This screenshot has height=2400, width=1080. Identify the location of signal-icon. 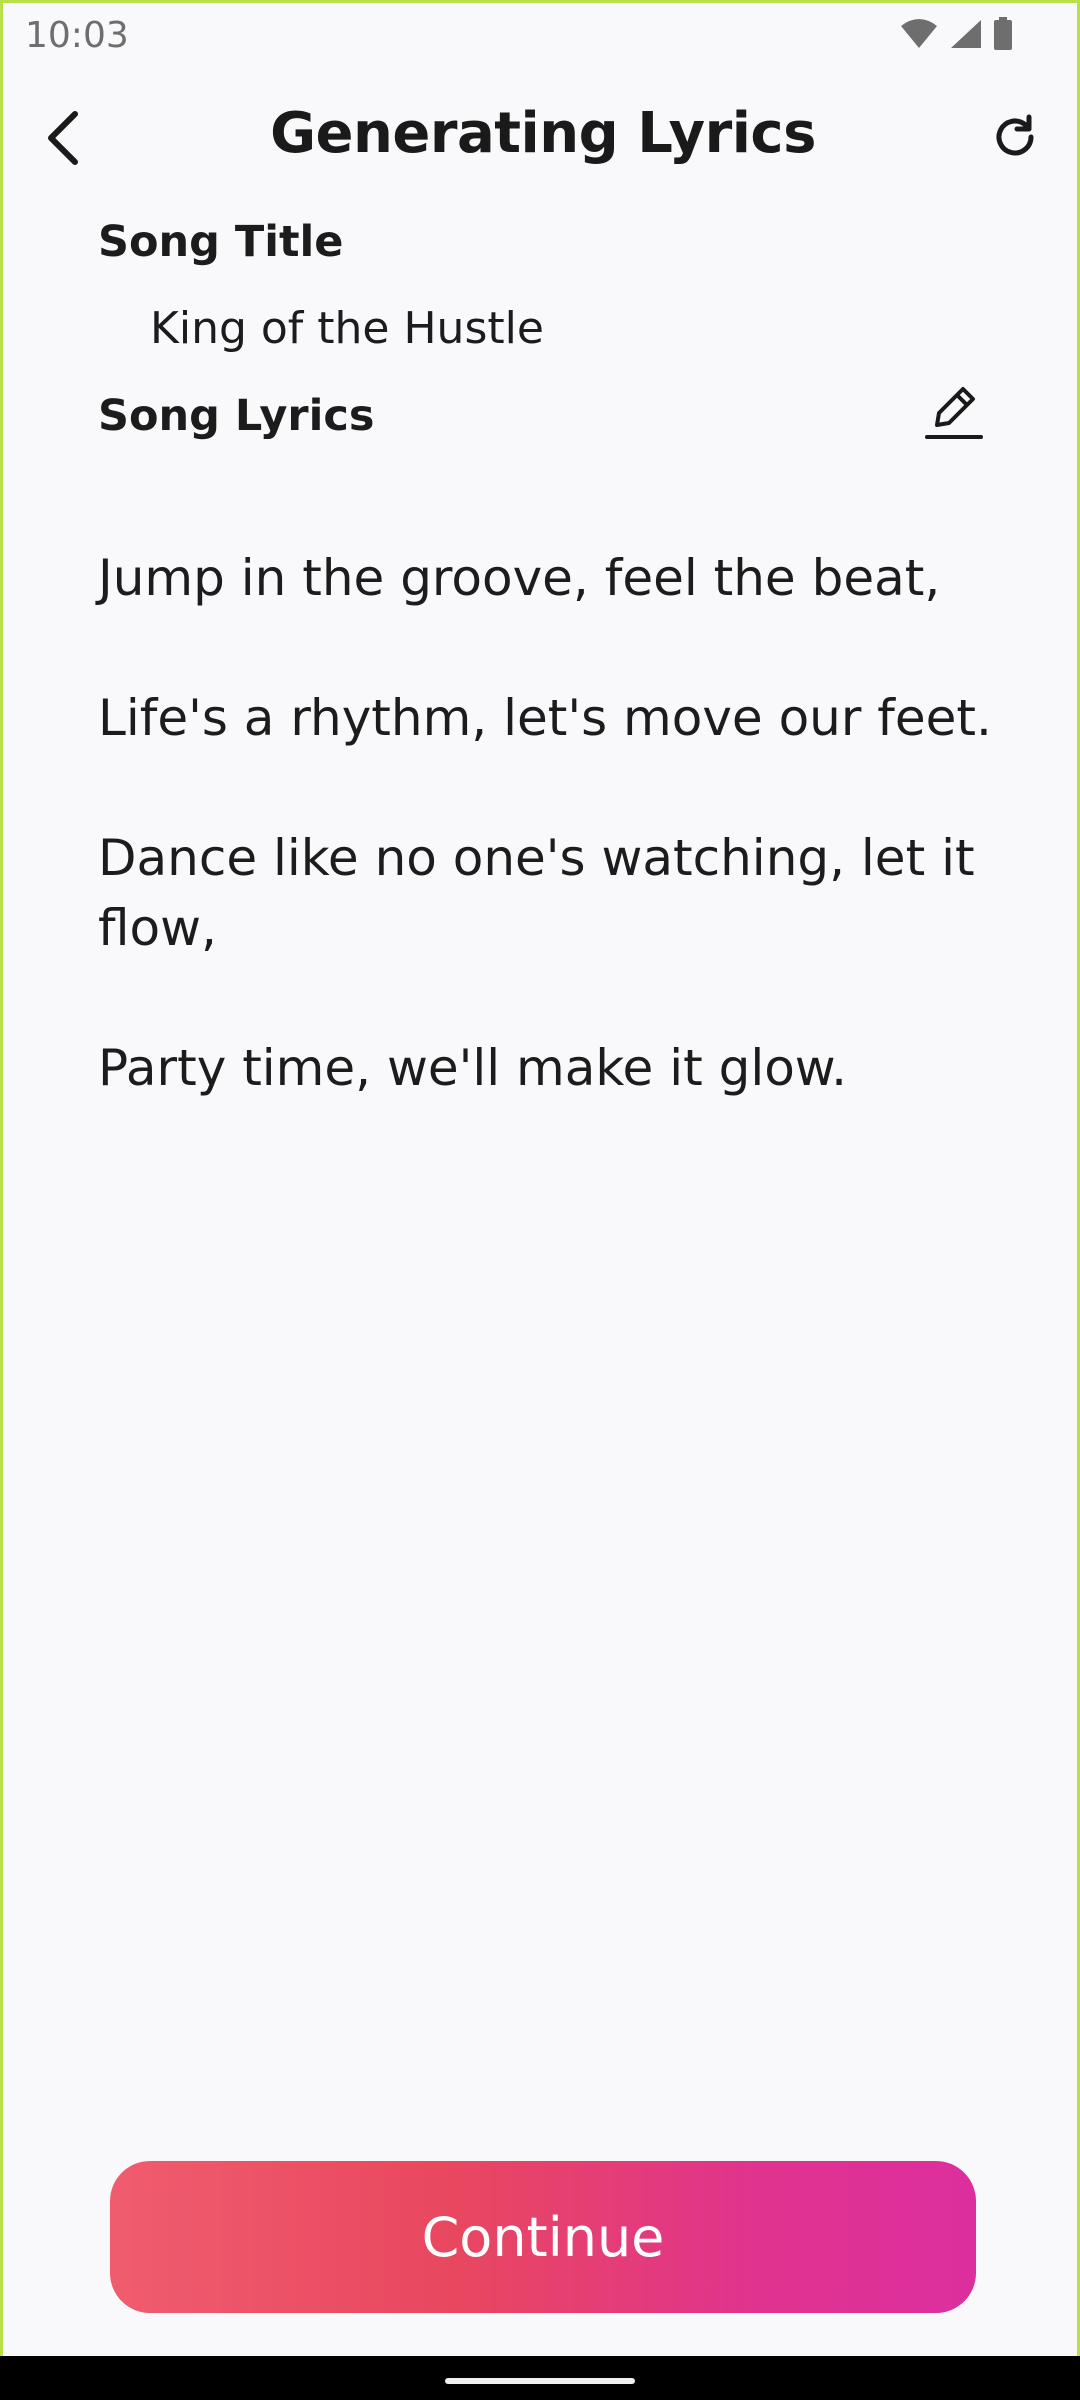
(966, 36).